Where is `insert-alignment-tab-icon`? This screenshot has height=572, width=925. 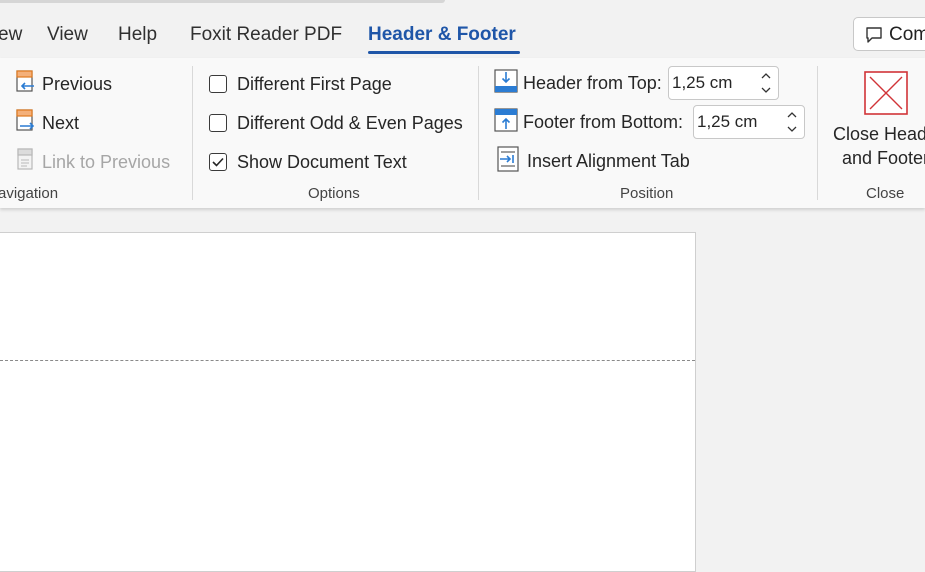
insert-alignment-tab-icon is located at coordinates (508, 161).